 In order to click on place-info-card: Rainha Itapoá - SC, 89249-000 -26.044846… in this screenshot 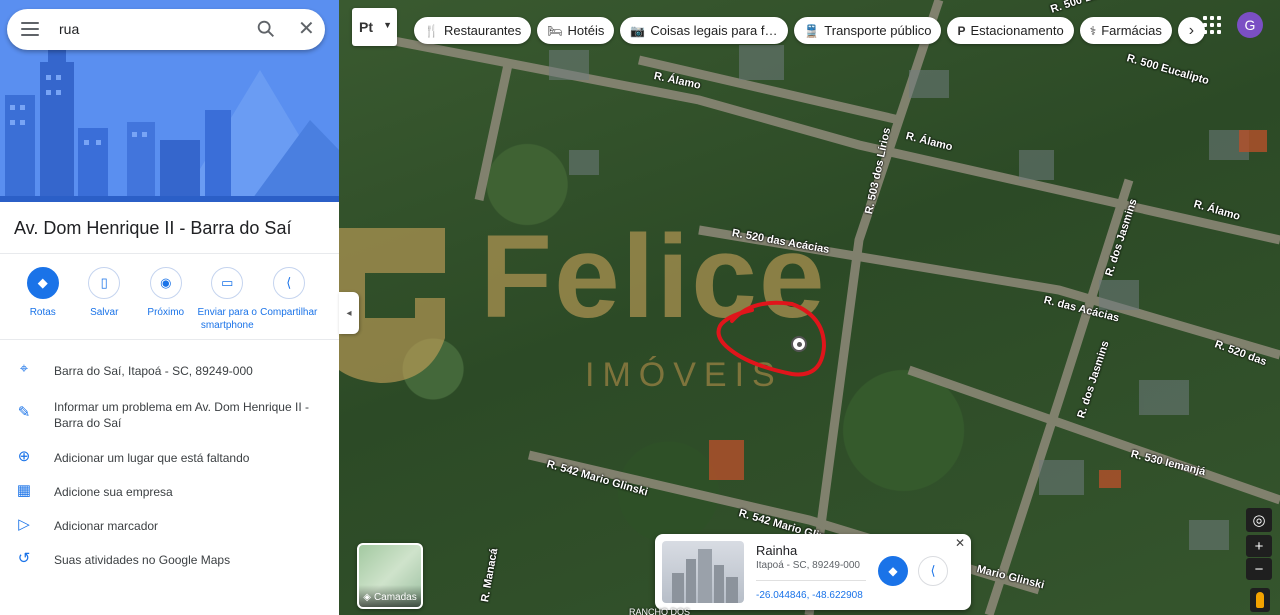, I will do `click(813, 572)`.